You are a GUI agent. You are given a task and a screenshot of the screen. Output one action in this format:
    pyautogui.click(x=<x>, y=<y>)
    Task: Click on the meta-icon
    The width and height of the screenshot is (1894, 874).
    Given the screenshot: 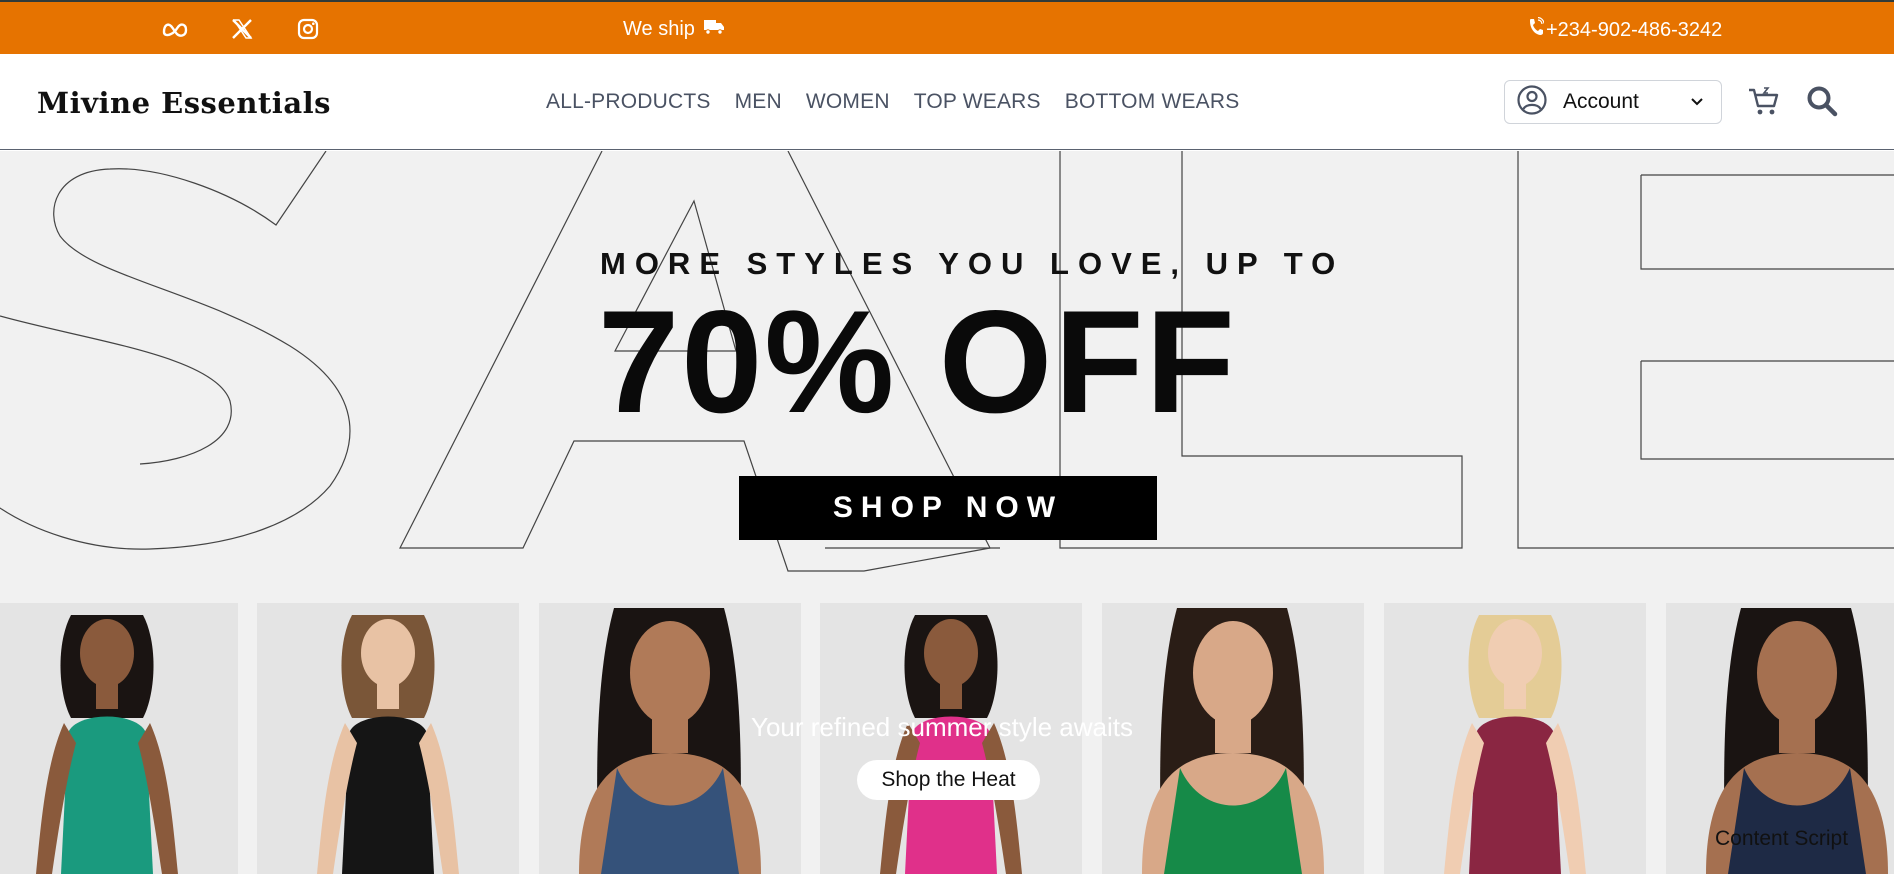 What is the action you would take?
    pyautogui.click(x=175, y=29)
    